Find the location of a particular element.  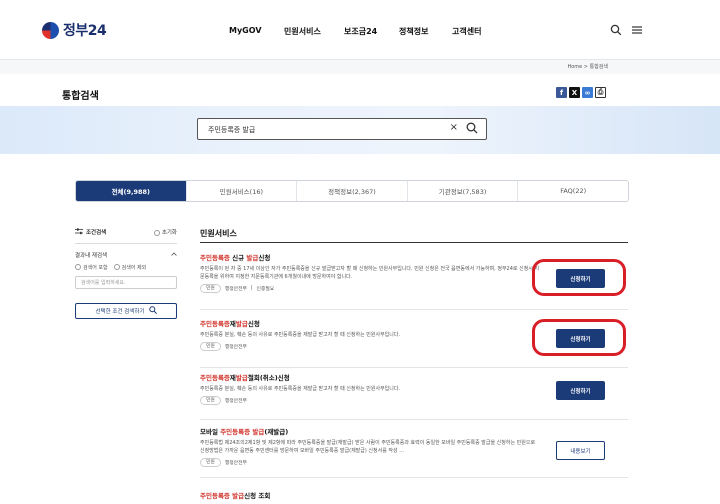

title-mid: 신규 is located at coordinates (238, 258).